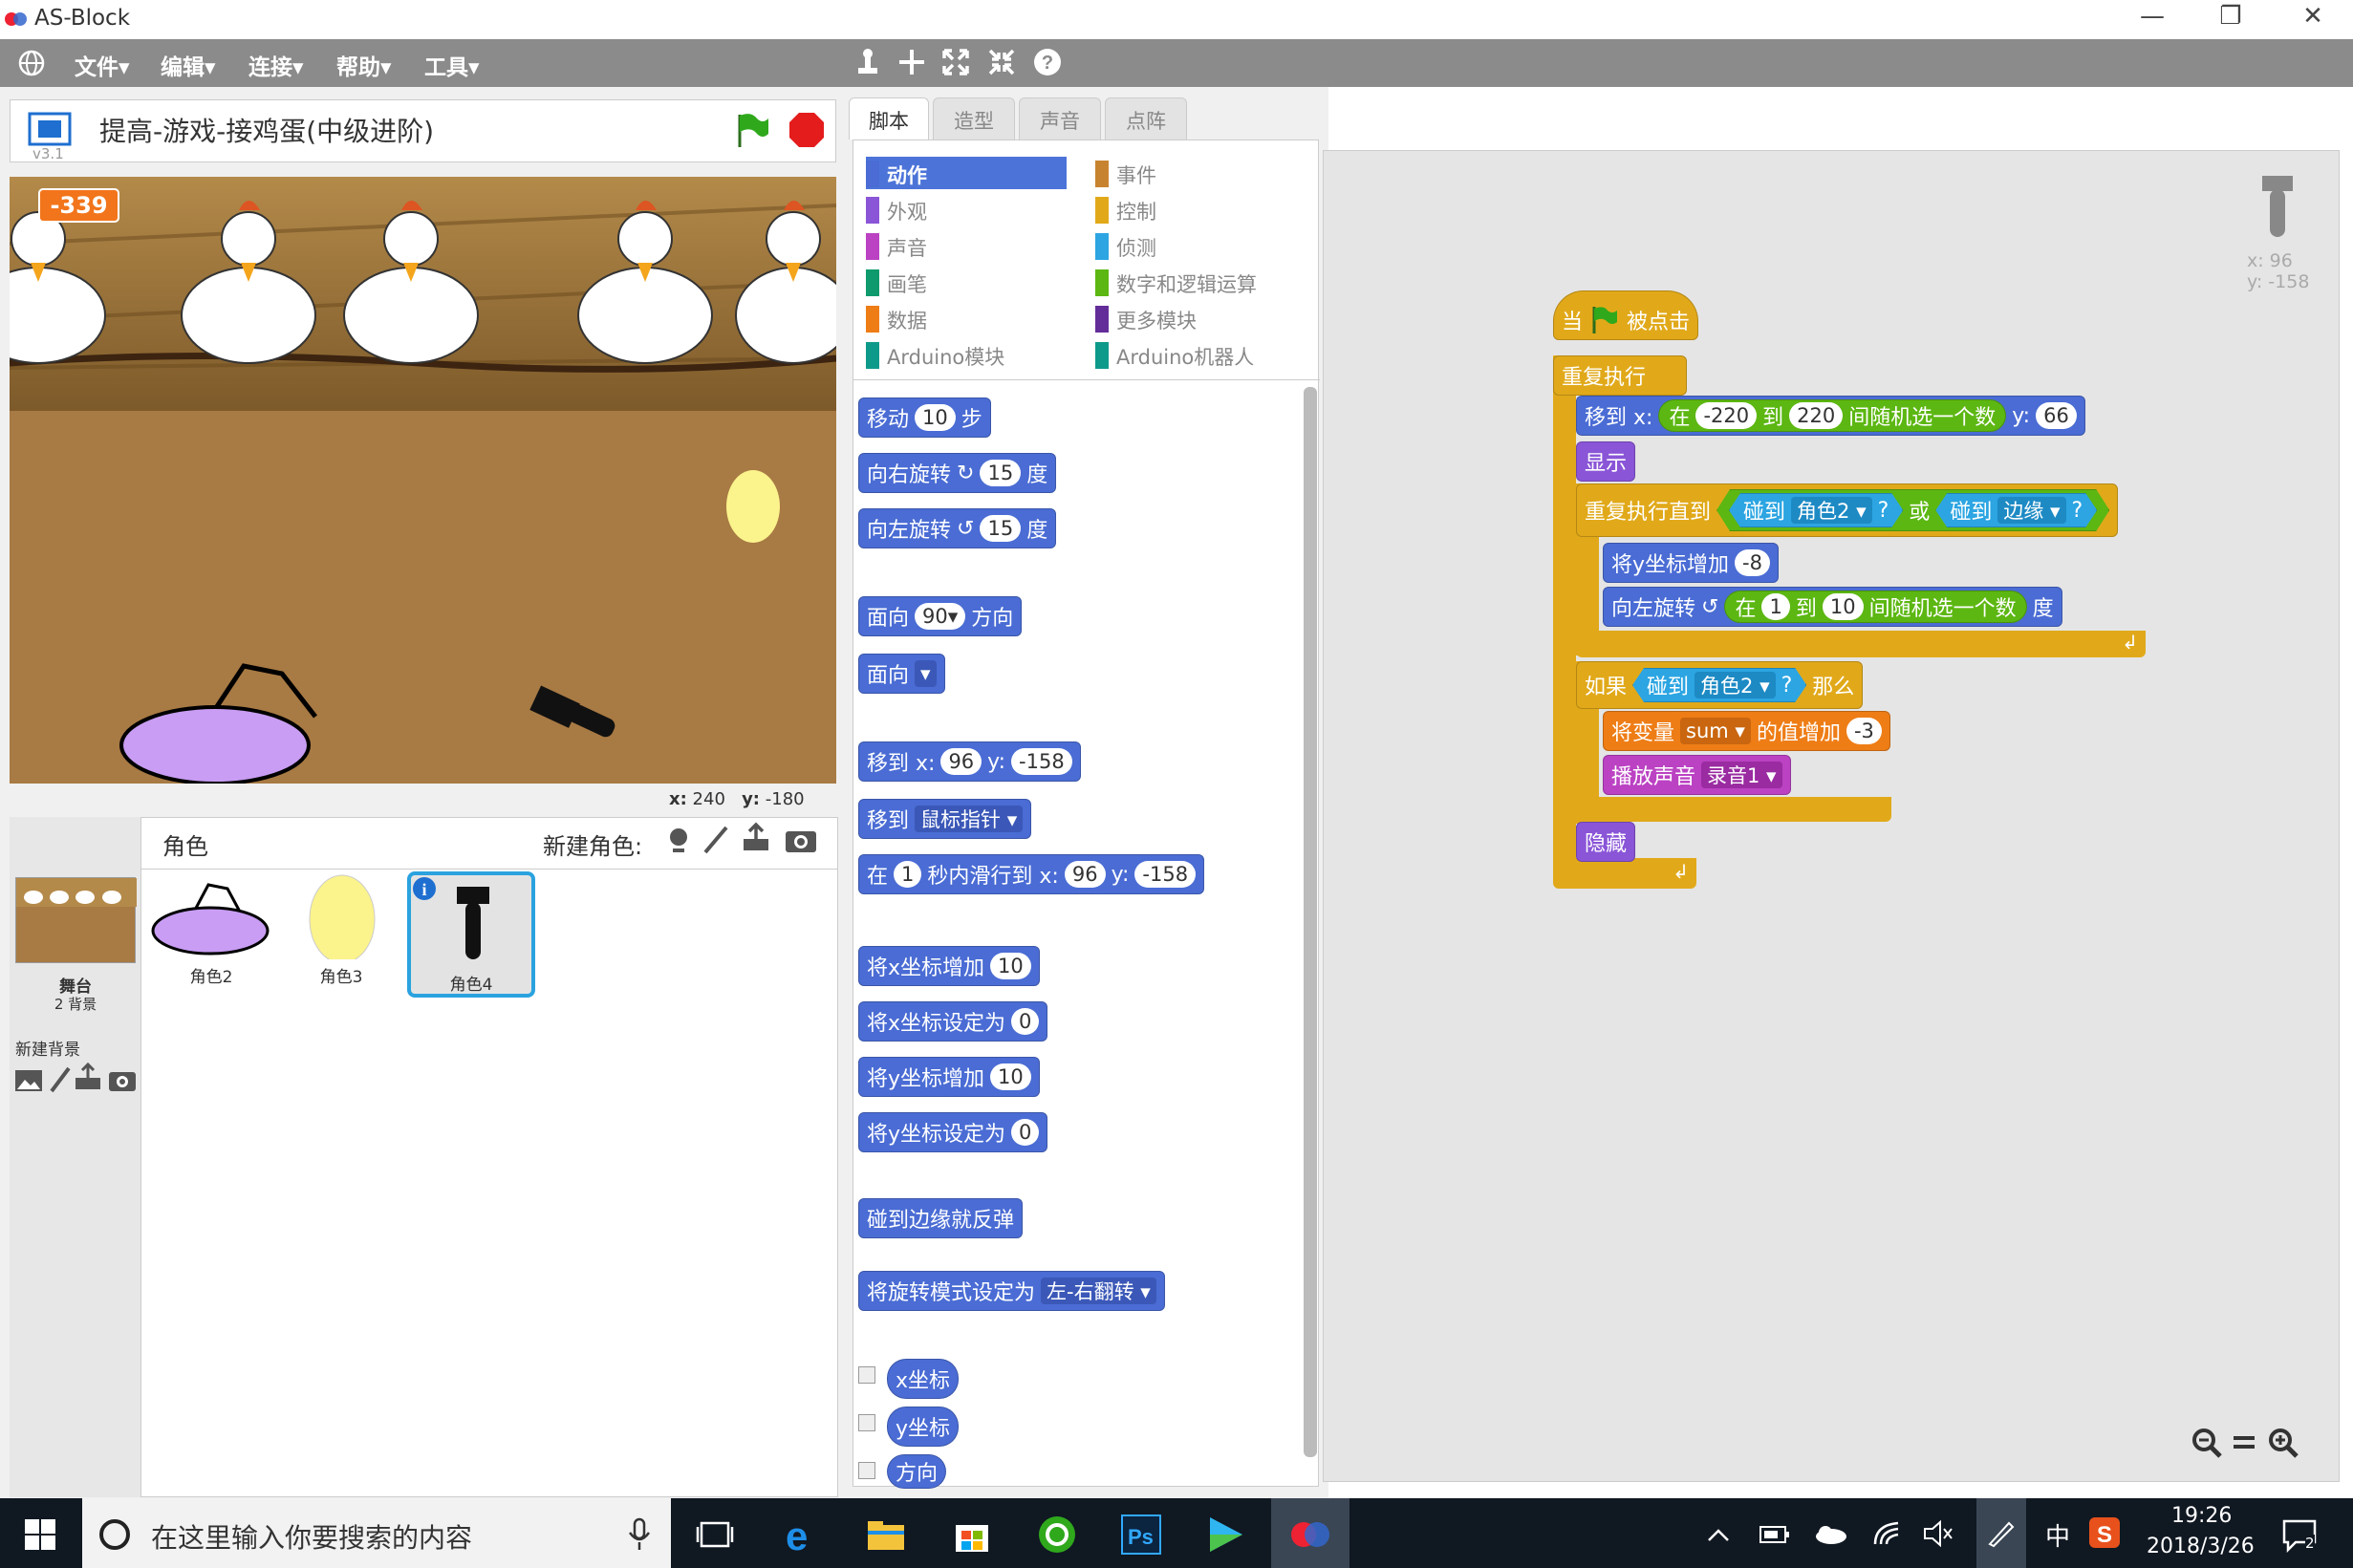  Describe the element at coordinates (751, 130) in the screenshot. I see `green-flag-icon` at that location.